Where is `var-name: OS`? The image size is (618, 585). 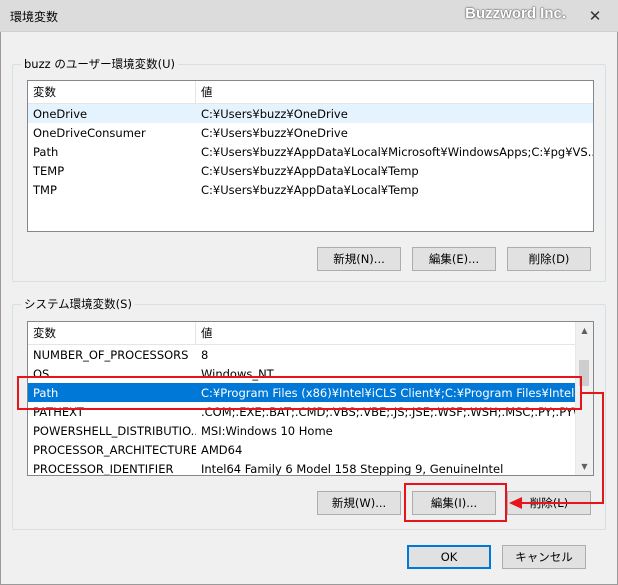 var-name: OS is located at coordinates (41, 373).